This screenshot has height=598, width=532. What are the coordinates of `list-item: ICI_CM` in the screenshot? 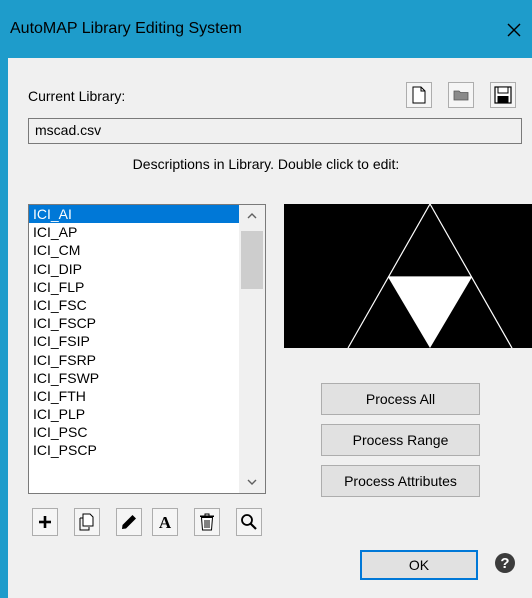 It's located at (134, 250).